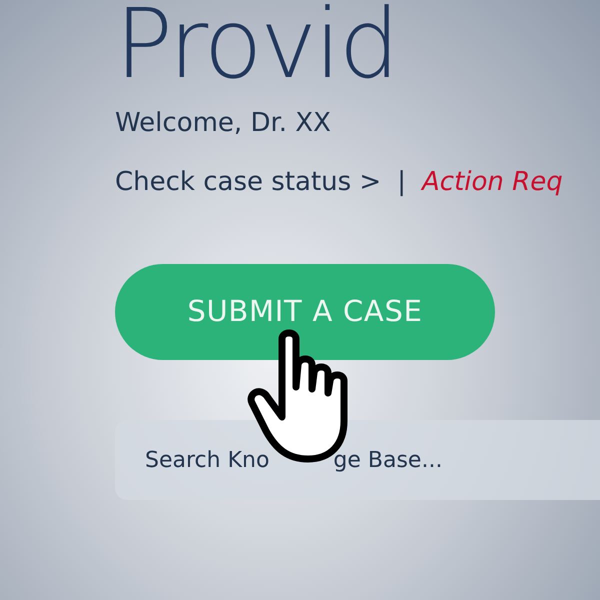 The height and width of the screenshot is (600, 600). I want to click on welcome-text: Welcome, Dr. XX, so click(223, 123).